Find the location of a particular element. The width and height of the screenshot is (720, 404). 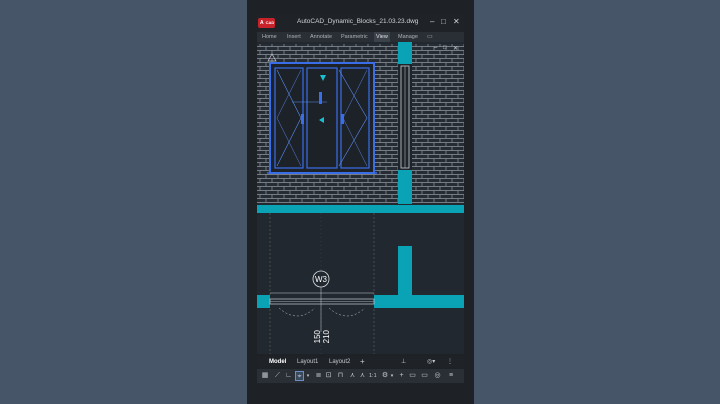

tab-home: Home is located at coordinates (269, 37).